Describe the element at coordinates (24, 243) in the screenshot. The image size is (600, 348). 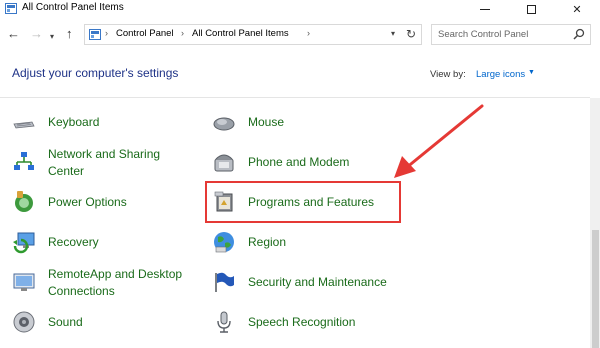
I see `recovery-icon` at that location.